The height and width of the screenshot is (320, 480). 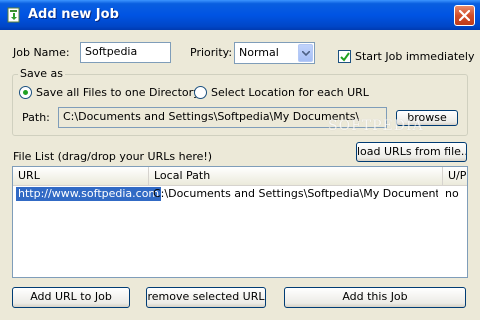 I want to click on radio-one-directory, so click(x=25, y=92).